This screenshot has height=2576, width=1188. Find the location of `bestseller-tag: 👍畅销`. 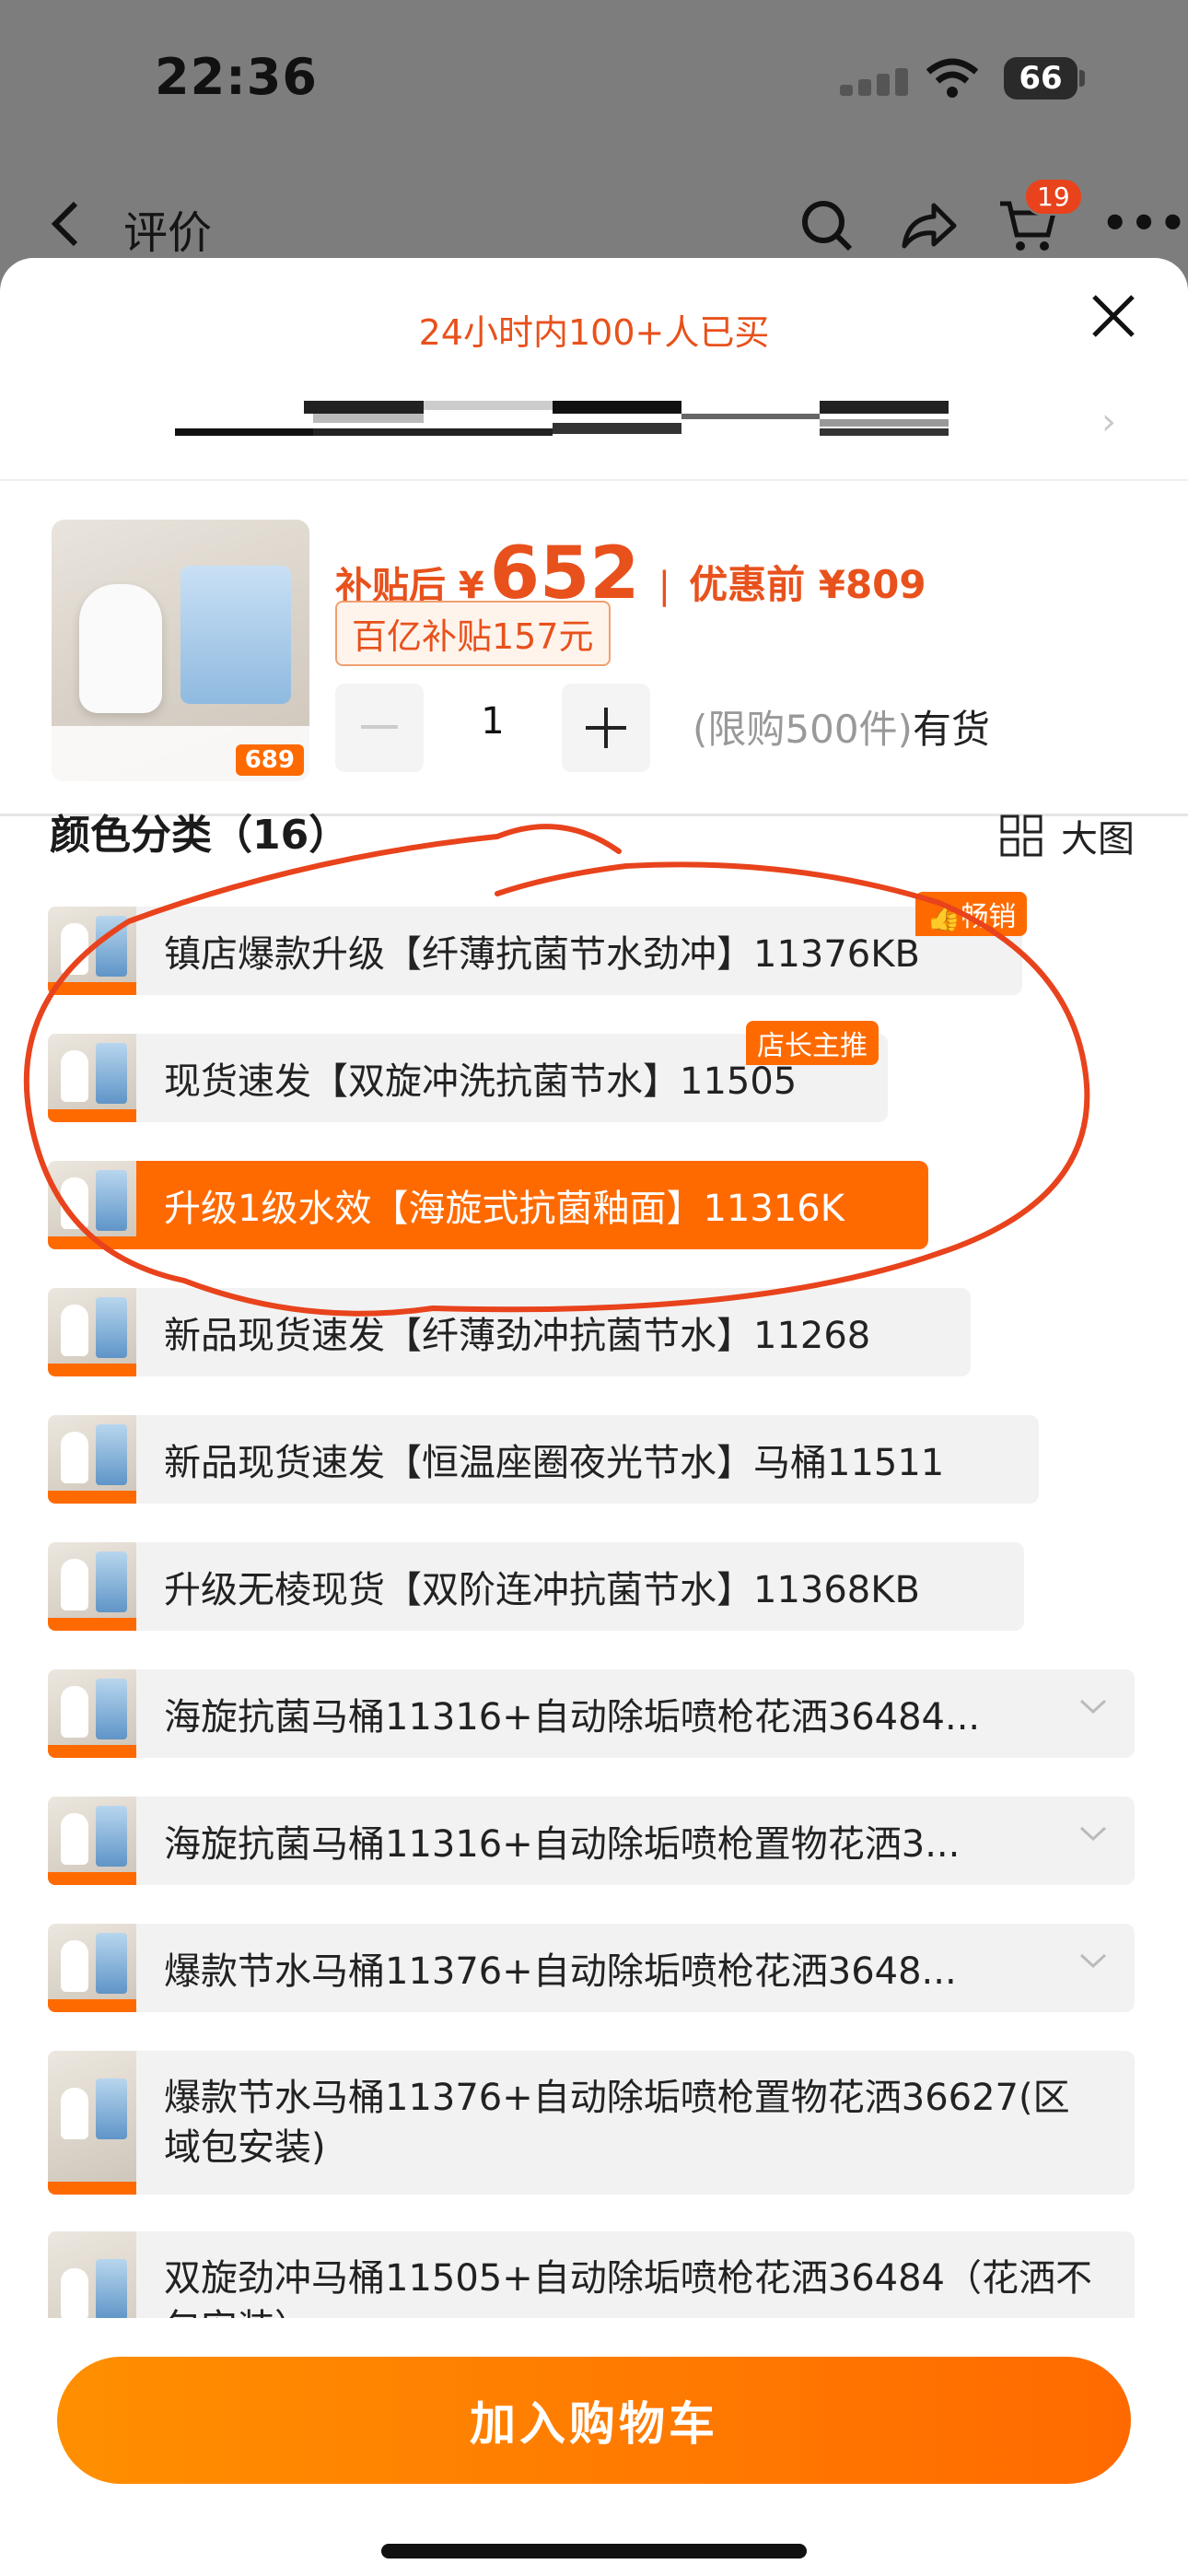

bestseller-tag: 👍畅销 is located at coordinates (971, 914).